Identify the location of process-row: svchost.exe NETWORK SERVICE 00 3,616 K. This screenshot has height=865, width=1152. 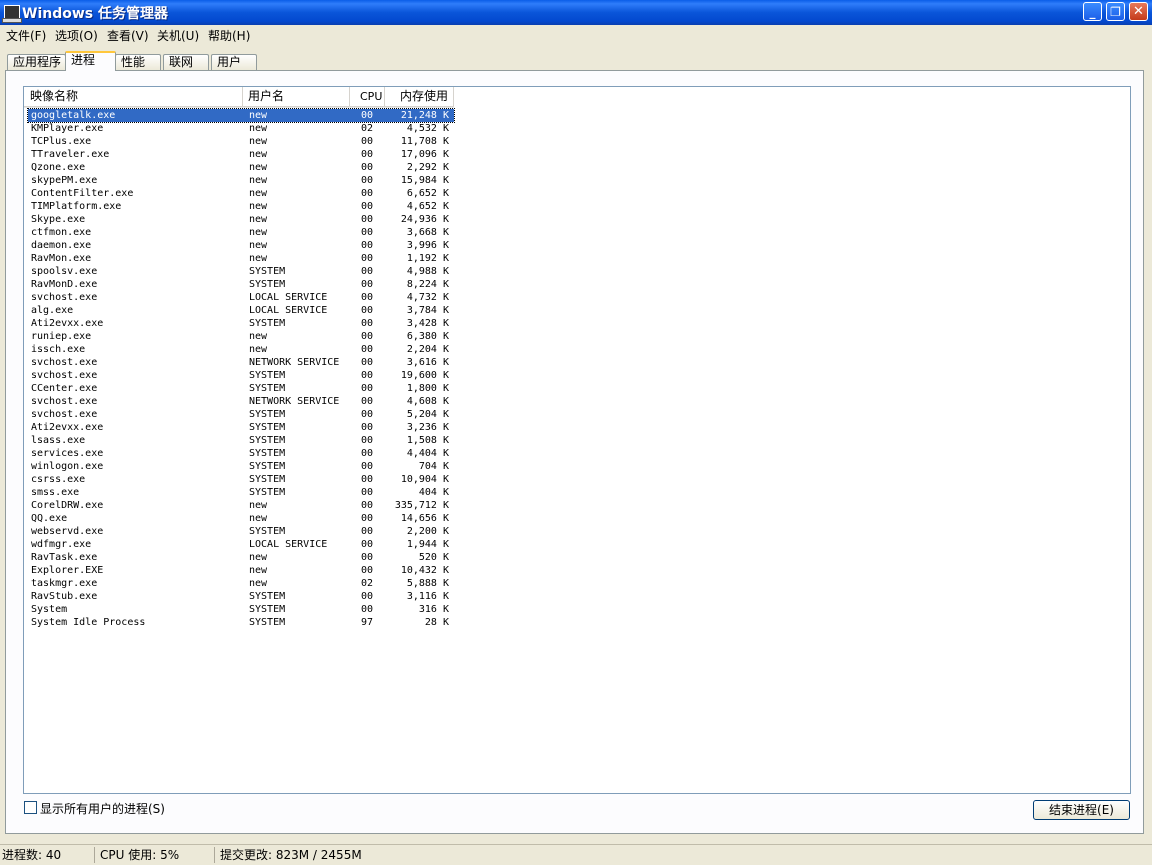
(241, 362).